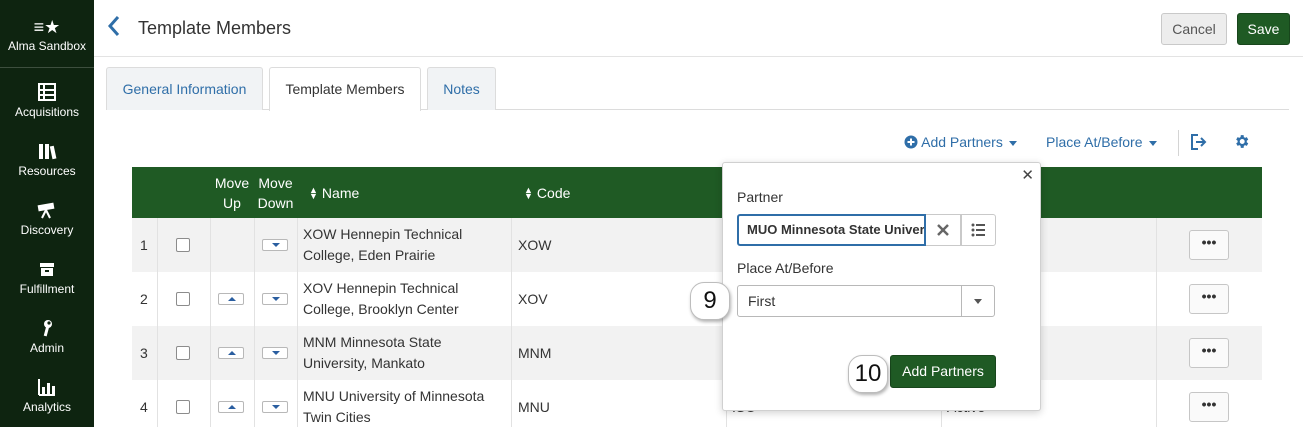 This screenshot has height=427, width=1303. Describe the element at coordinates (409, 192) in the screenshot. I see `column-header-name: ▲ ▼ Name` at that location.